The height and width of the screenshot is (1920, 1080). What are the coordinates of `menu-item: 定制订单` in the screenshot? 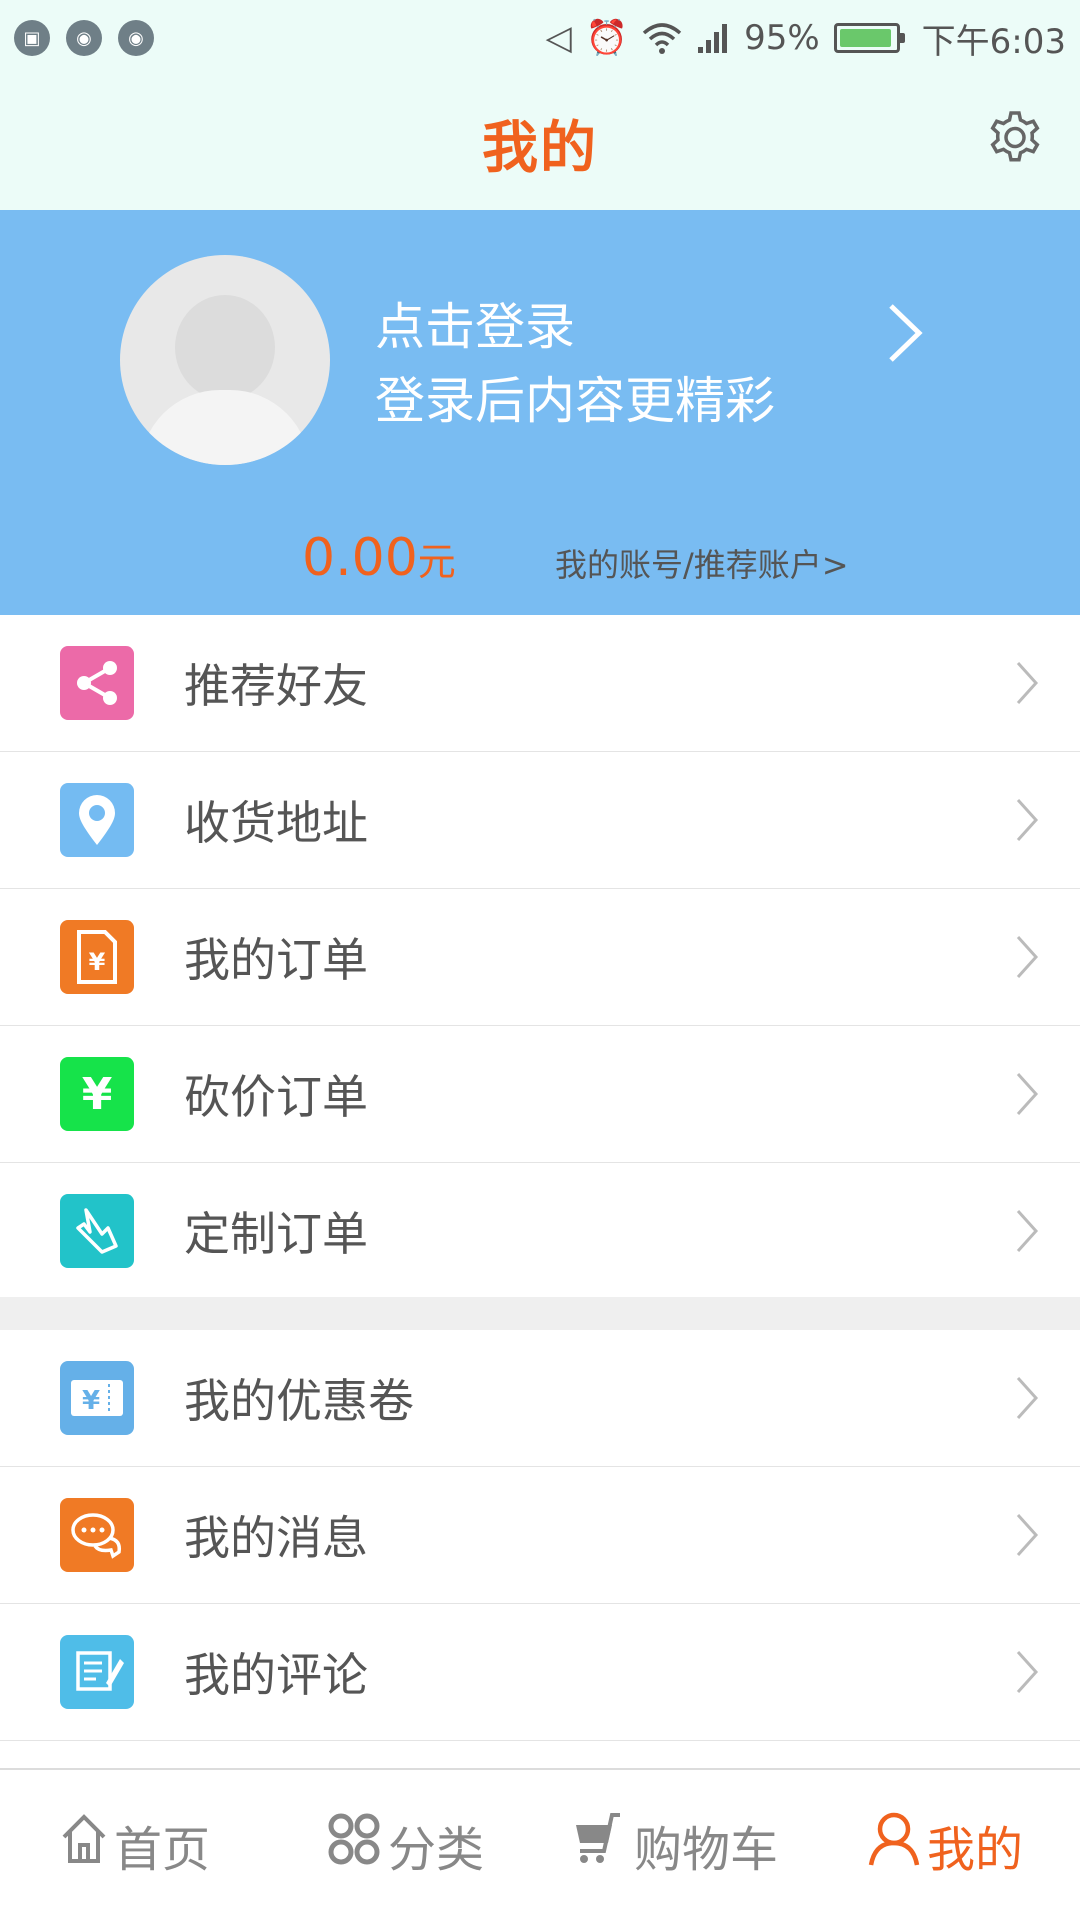 It's located at (540, 1231).